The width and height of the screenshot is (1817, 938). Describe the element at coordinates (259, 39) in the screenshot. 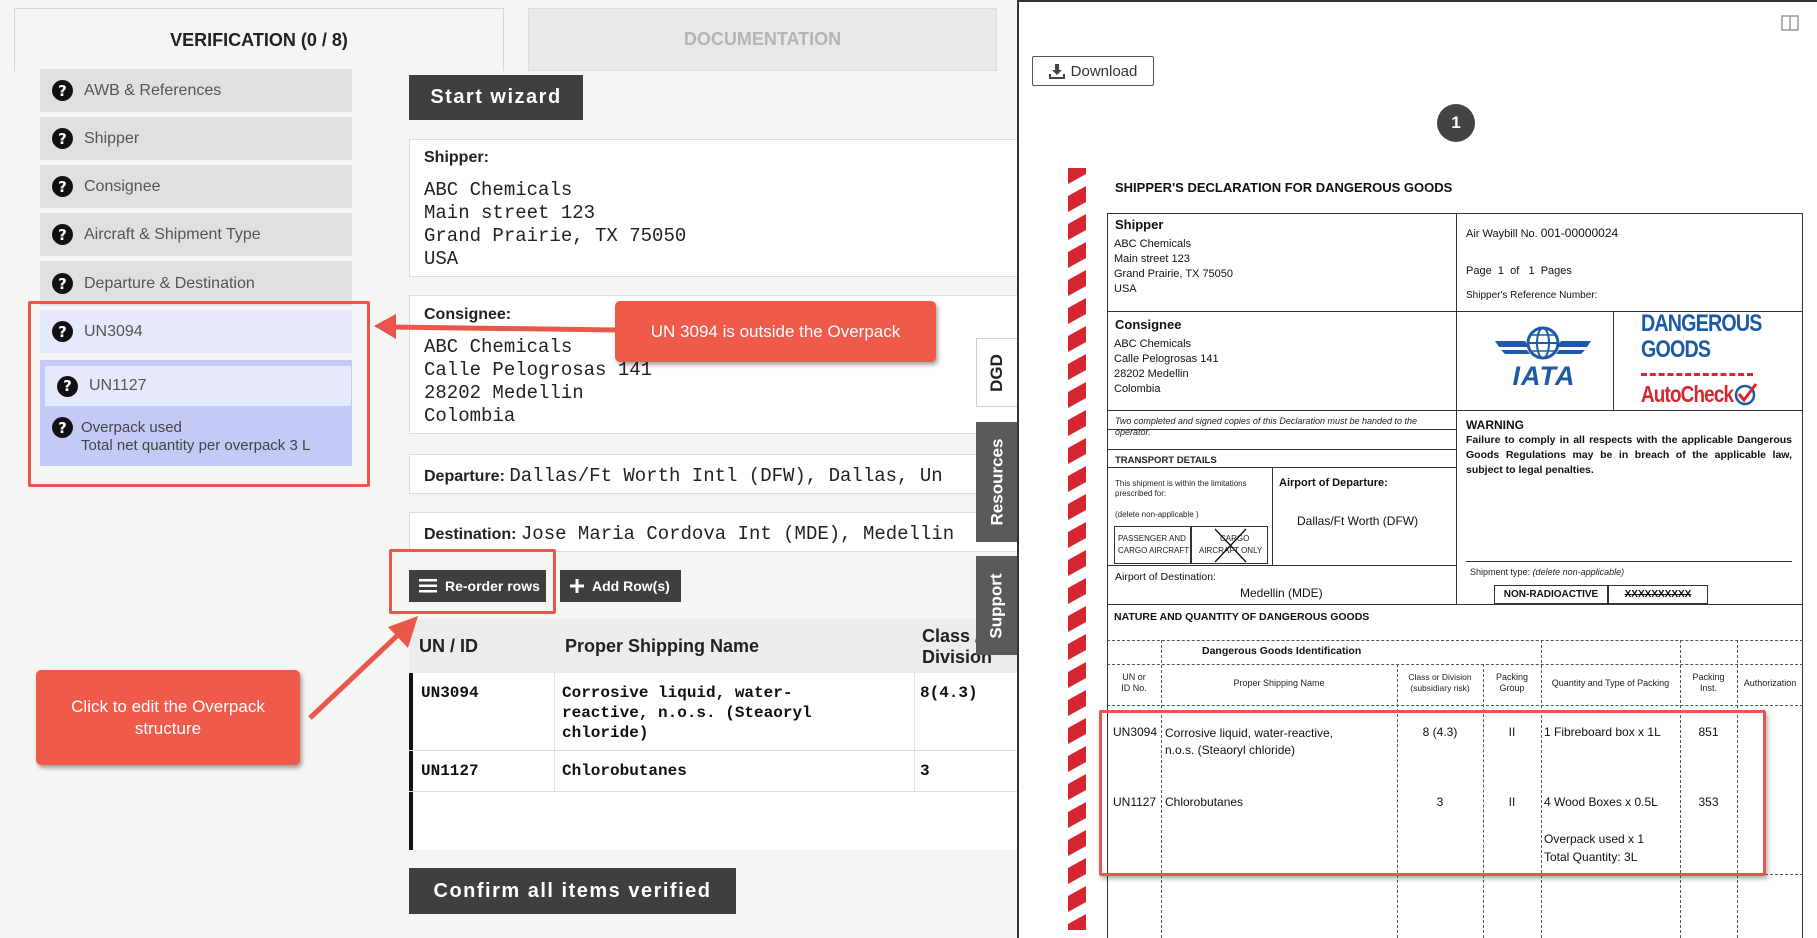

I see `tab-verification: VERIFICATION (0 / 8)` at that location.